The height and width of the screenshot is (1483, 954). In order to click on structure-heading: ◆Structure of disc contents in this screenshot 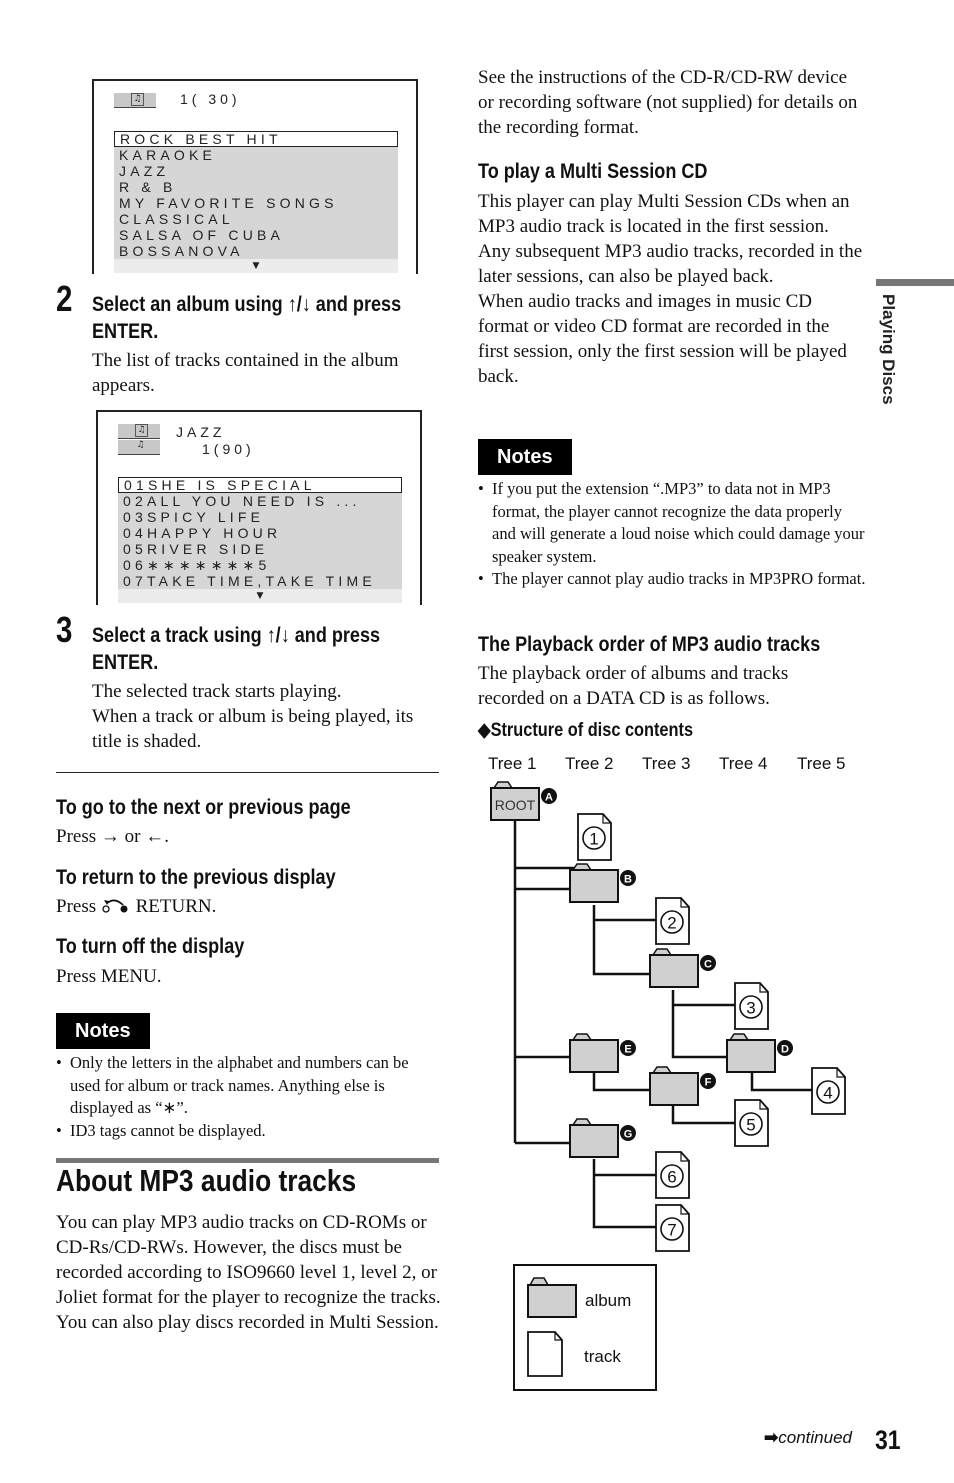, I will do `click(586, 730)`.